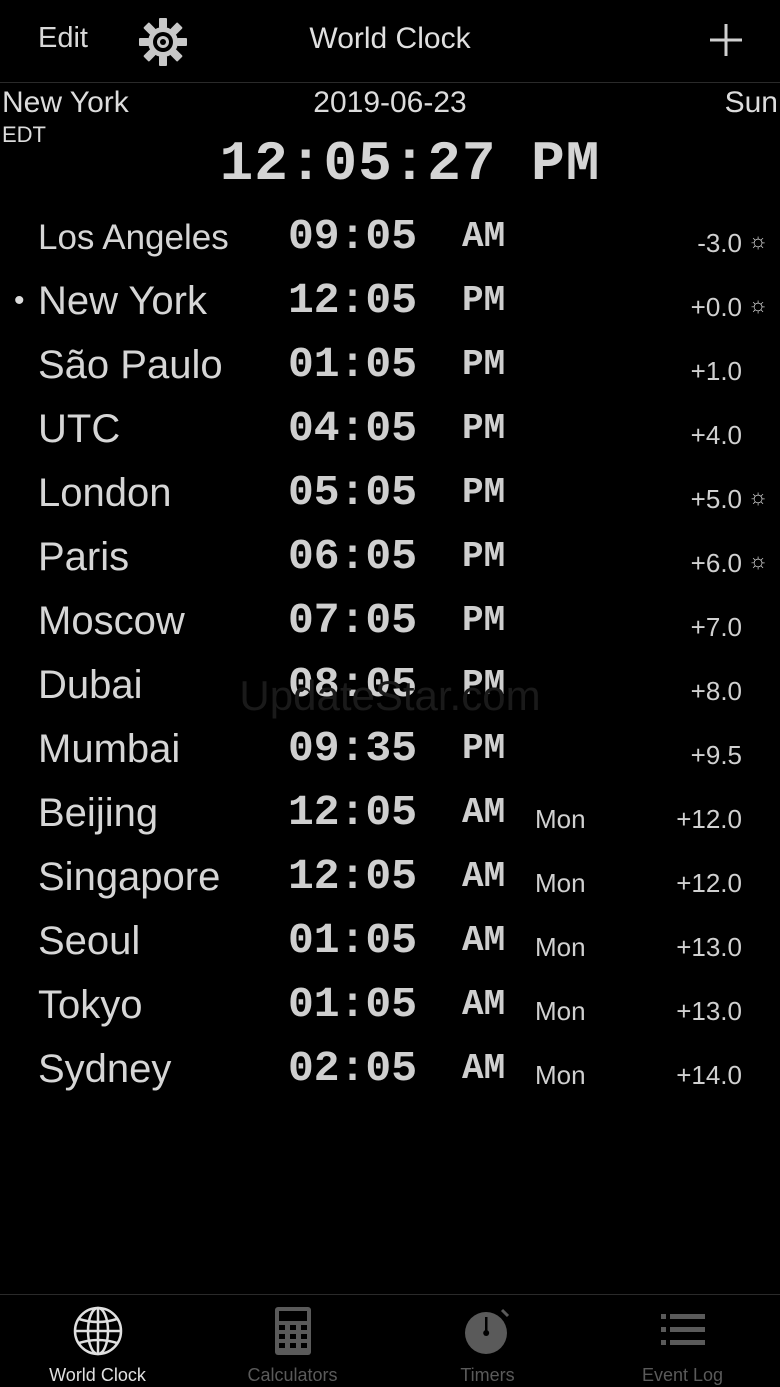 The height and width of the screenshot is (1387, 780). I want to click on clock-row: Moscow 07:05 PM +7.0, so click(390, 622).